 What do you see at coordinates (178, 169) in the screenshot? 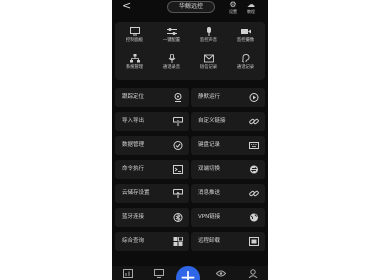
I see `terminal-icon` at bounding box center [178, 169].